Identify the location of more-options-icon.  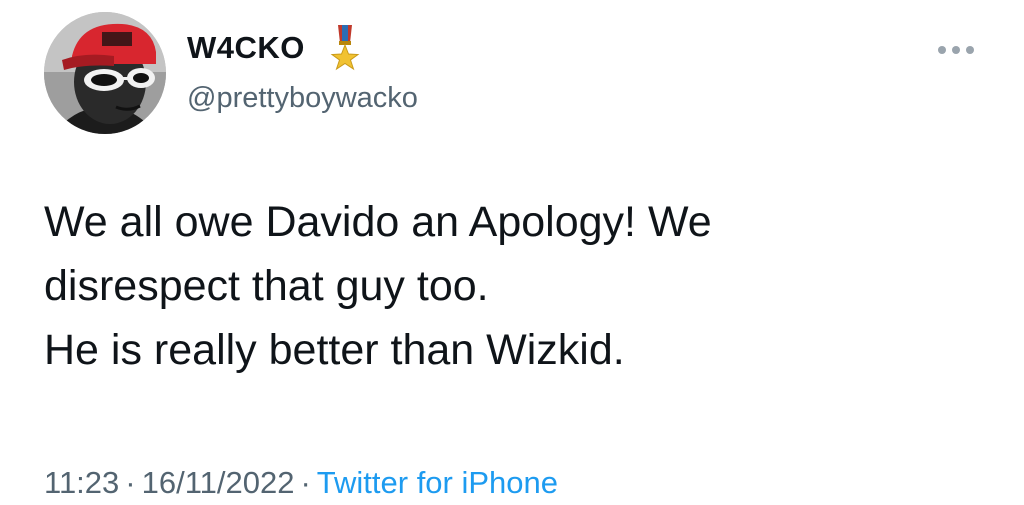
(956, 50).